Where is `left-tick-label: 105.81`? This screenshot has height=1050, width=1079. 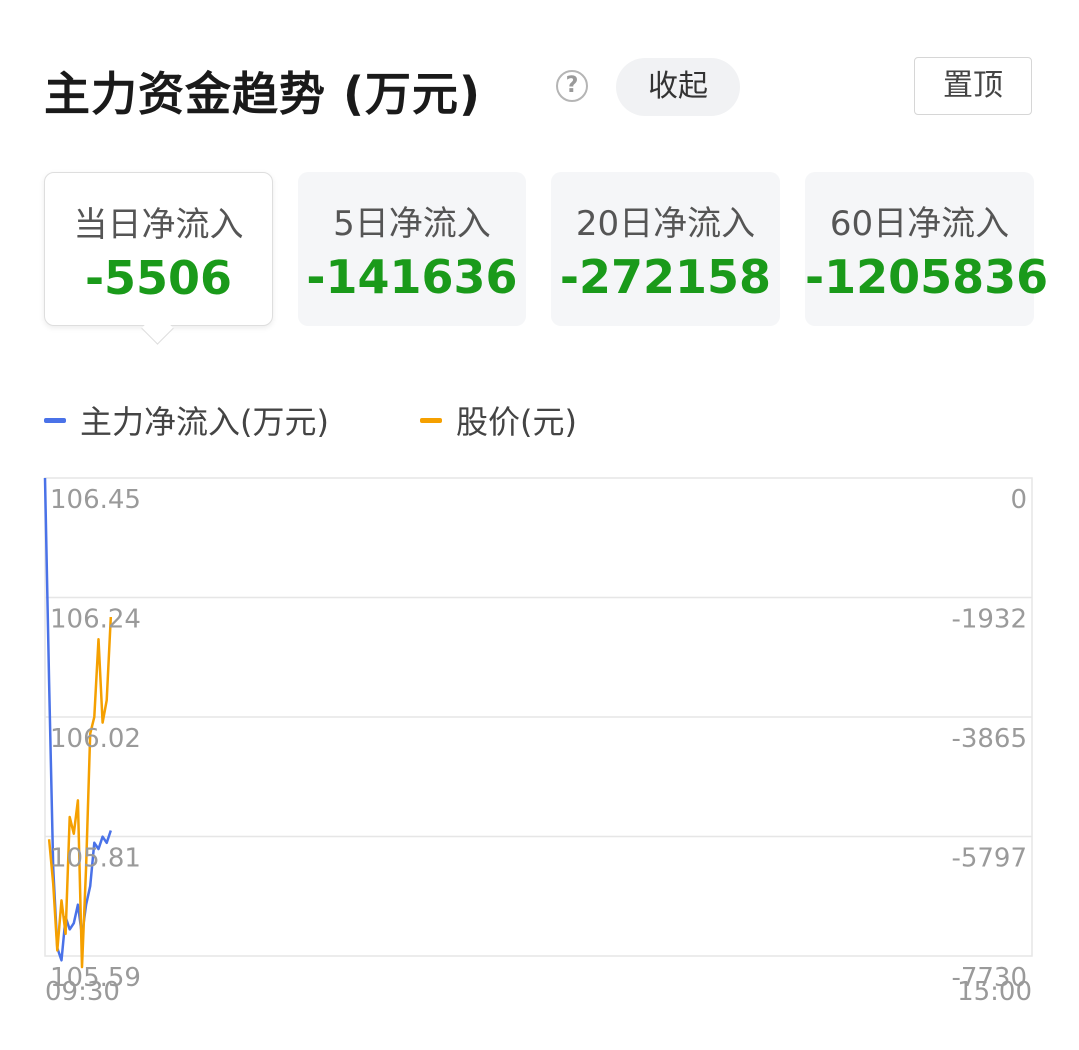
left-tick-label: 105.81 is located at coordinates (95, 859).